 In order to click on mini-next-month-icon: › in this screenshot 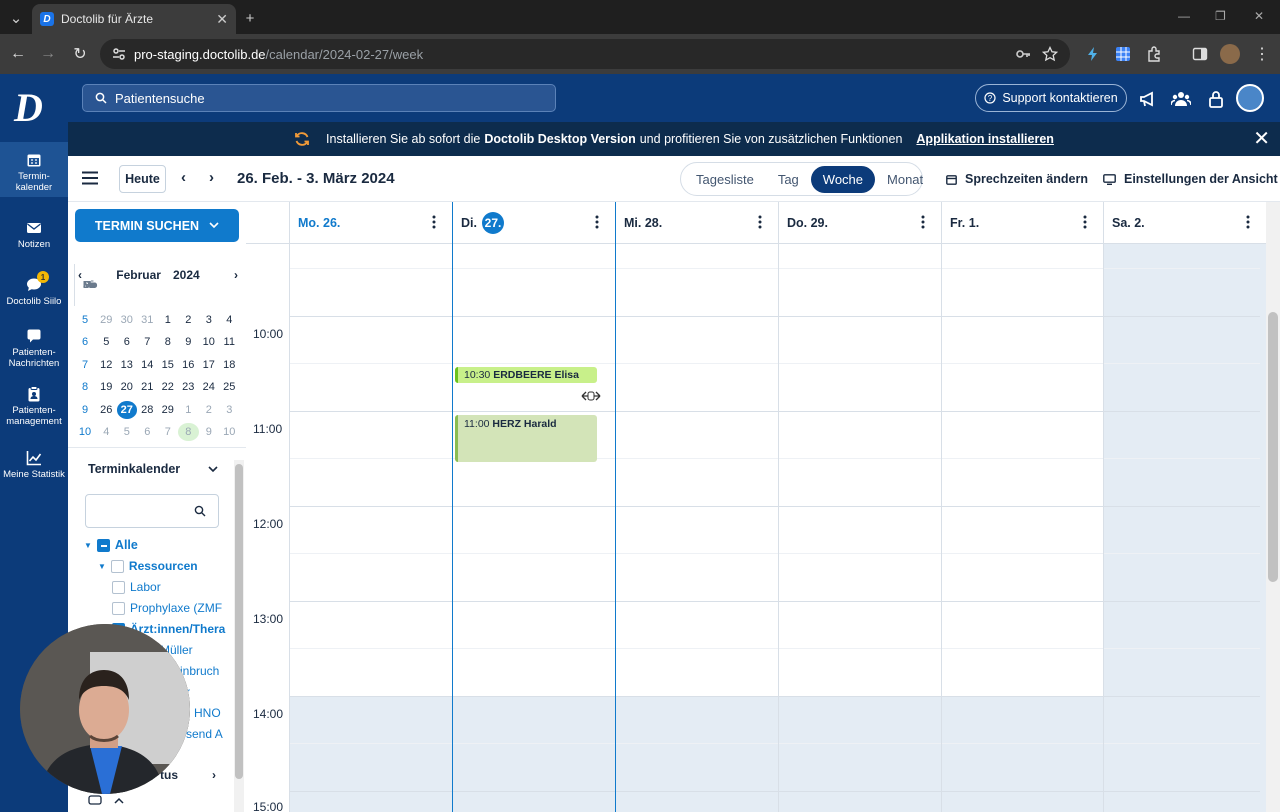, I will do `click(236, 275)`.